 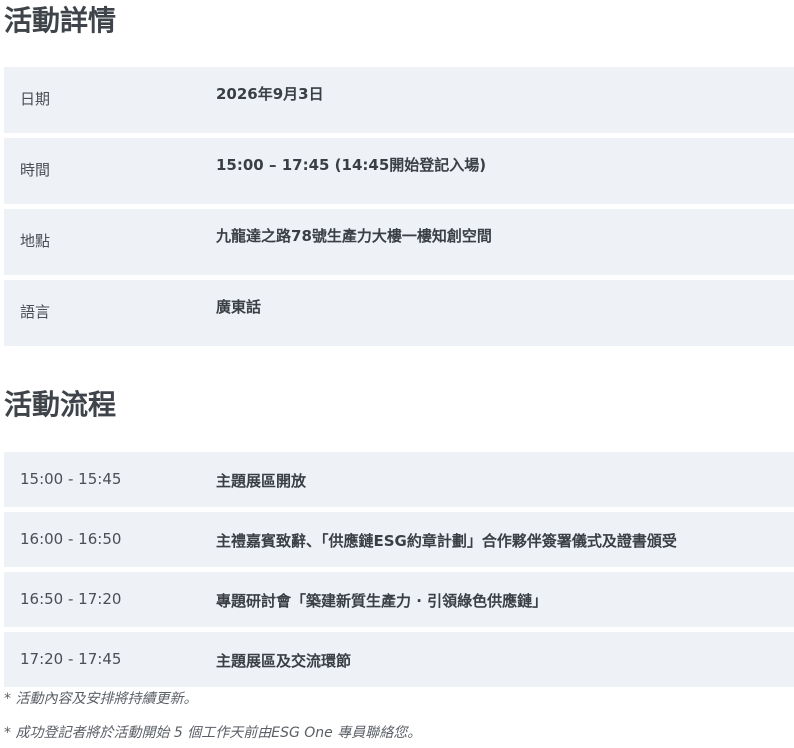 I want to click on schedule-time: 16:00 - 16:50, so click(x=71, y=539).